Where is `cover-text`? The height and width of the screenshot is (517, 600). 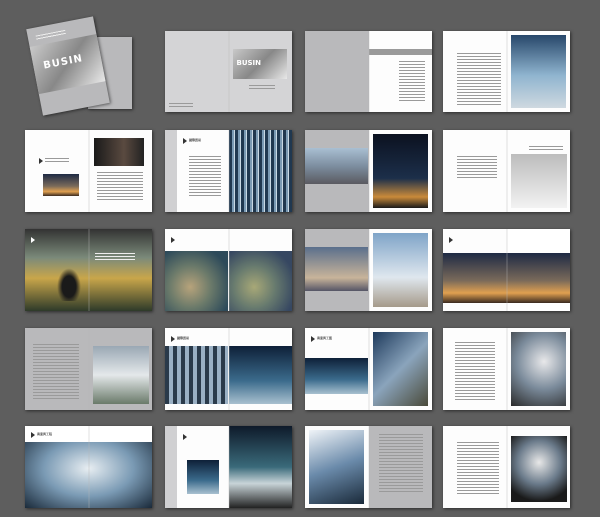
cover-text is located at coordinates (51, 35).